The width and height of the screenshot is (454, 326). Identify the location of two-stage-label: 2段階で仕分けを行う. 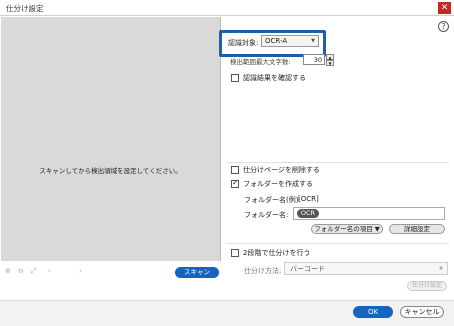
(277, 253).